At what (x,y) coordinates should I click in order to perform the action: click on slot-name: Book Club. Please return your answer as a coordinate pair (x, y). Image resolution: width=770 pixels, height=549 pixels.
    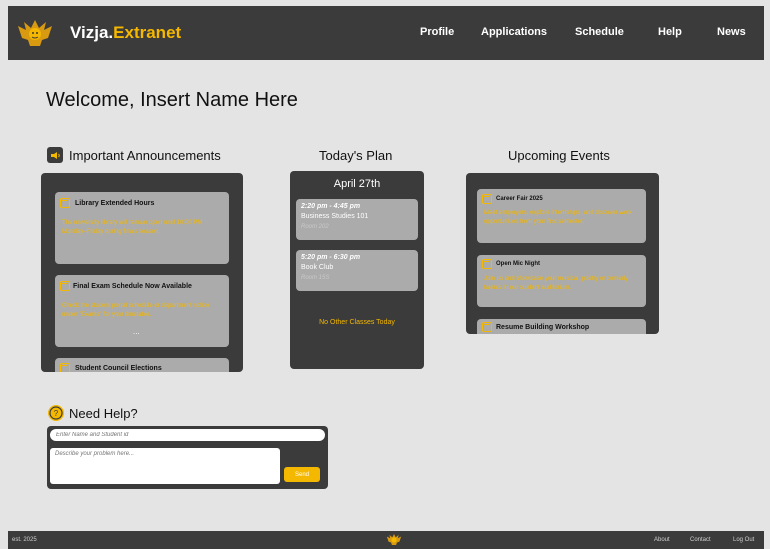
    Looking at the image, I should click on (317, 267).